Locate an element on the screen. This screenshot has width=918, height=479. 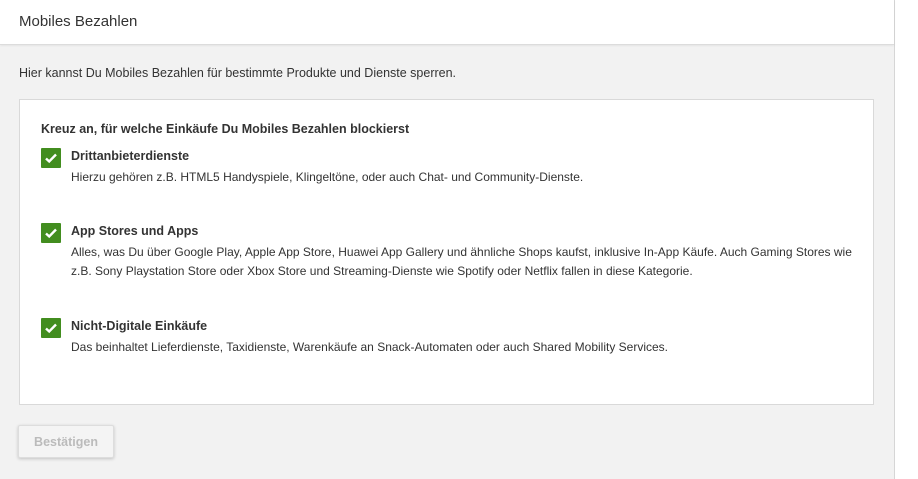
checkbox-app-stores is located at coordinates (51, 233).